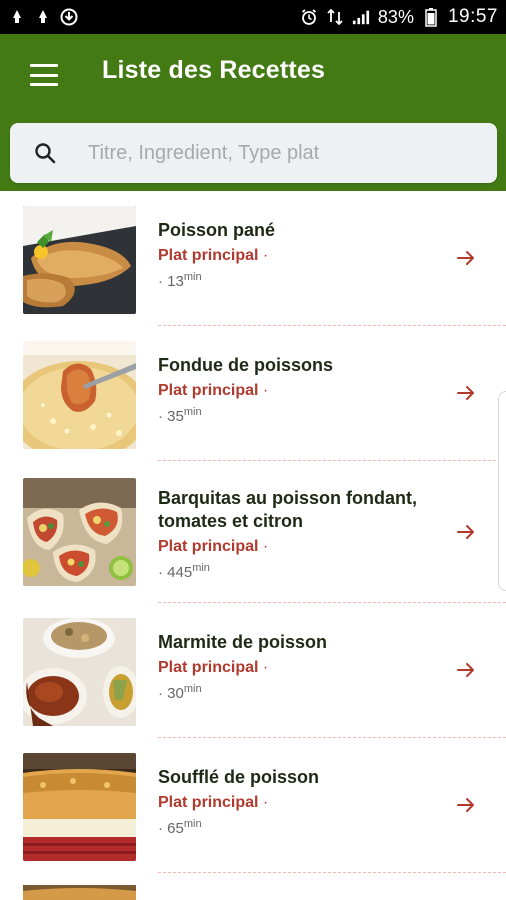  Describe the element at coordinates (332, 872) in the screenshot. I see `divider` at that location.